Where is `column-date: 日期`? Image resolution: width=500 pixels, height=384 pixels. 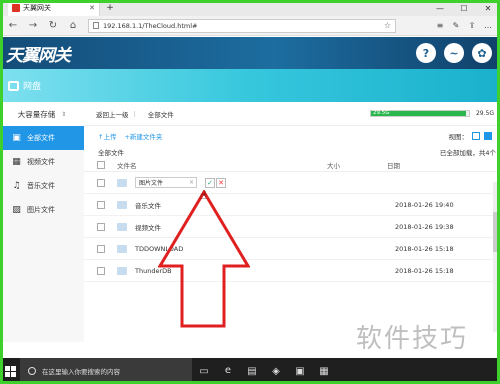 column-date: 日期 is located at coordinates (437, 165).